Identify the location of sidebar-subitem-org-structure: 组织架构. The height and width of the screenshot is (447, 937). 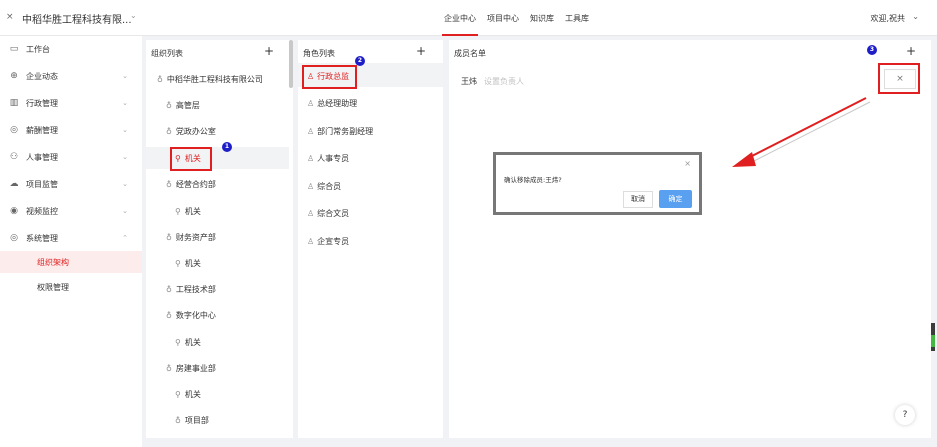
(71, 262).